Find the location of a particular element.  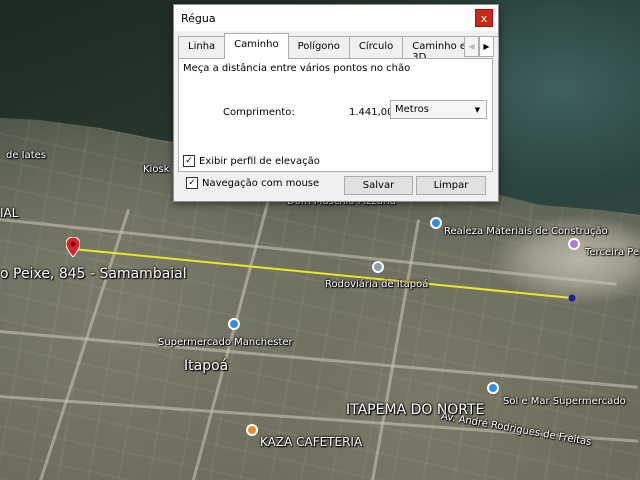

length-value: 1.441,00 is located at coordinates (371, 112).